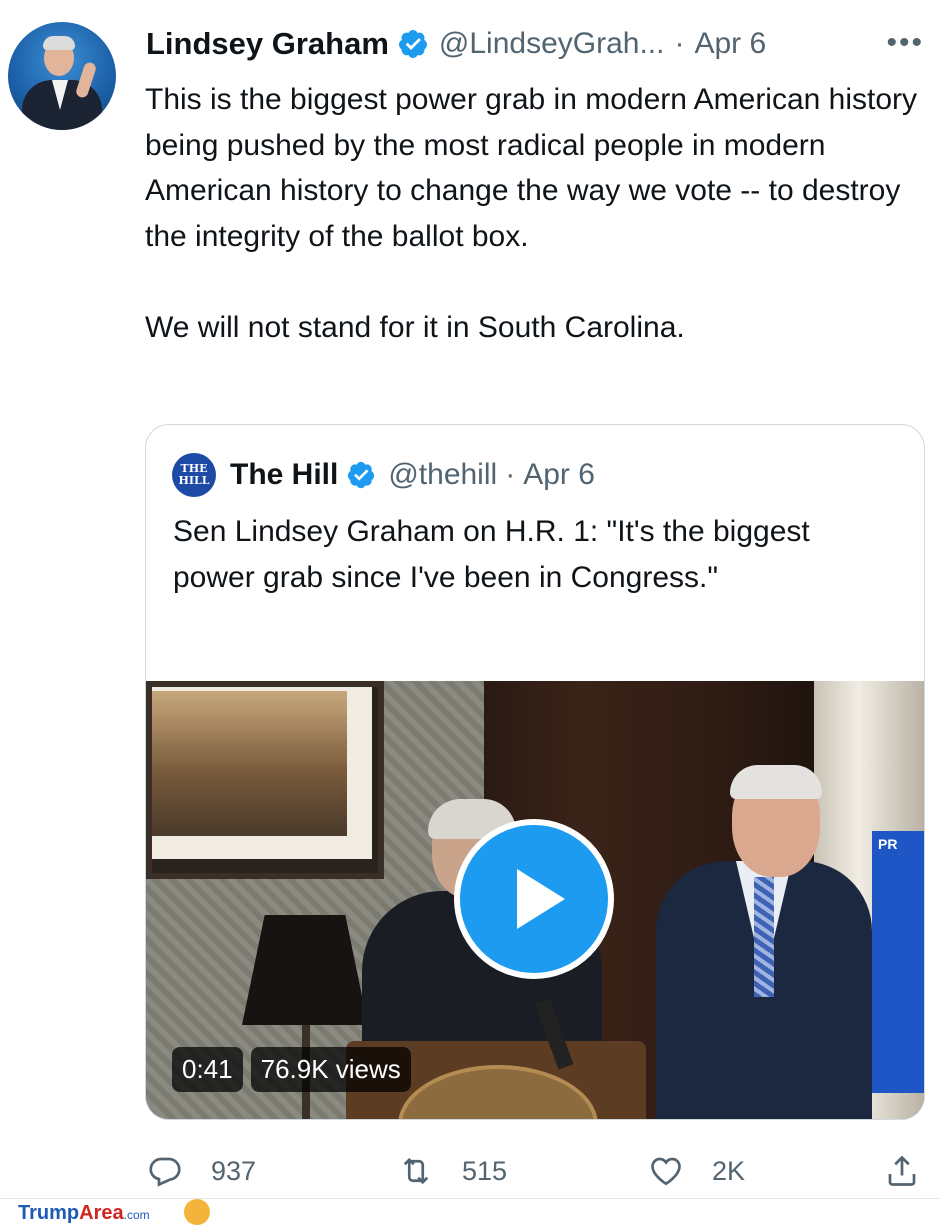 The height and width of the screenshot is (1225, 940). I want to click on like-count: 2K, so click(729, 1170).